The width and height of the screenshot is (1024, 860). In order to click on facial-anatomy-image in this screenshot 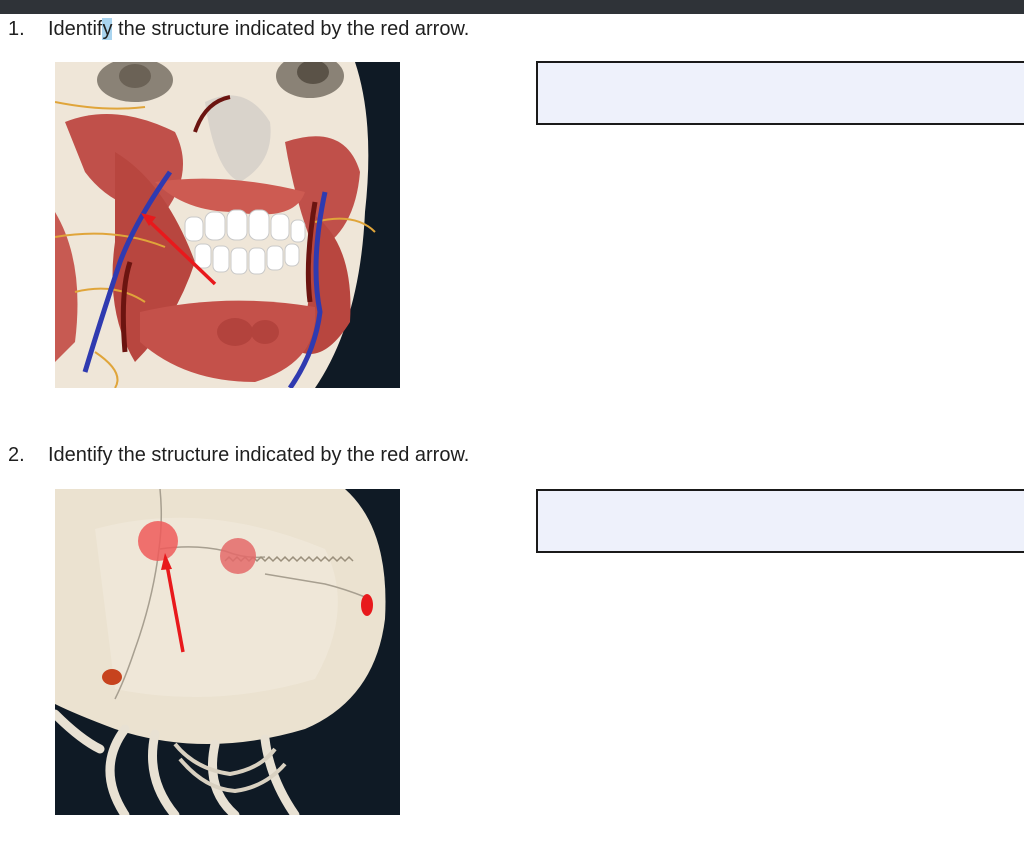, I will do `click(227, 225)`.